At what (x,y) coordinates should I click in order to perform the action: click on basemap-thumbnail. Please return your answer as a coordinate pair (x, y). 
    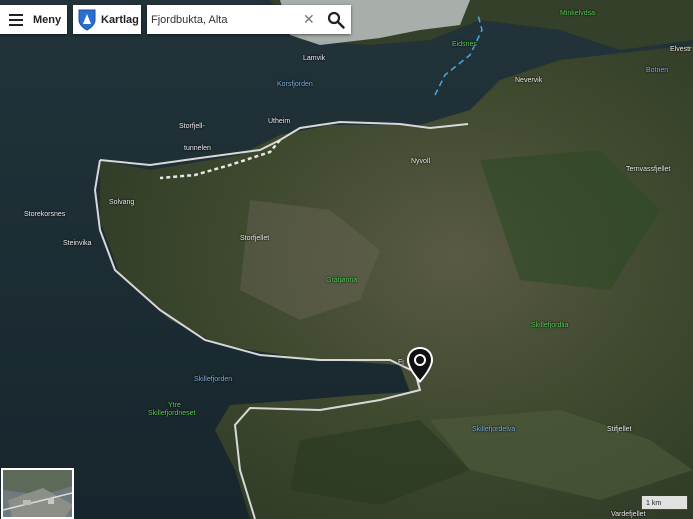
    Looking at the image, I should click on (37, 493).